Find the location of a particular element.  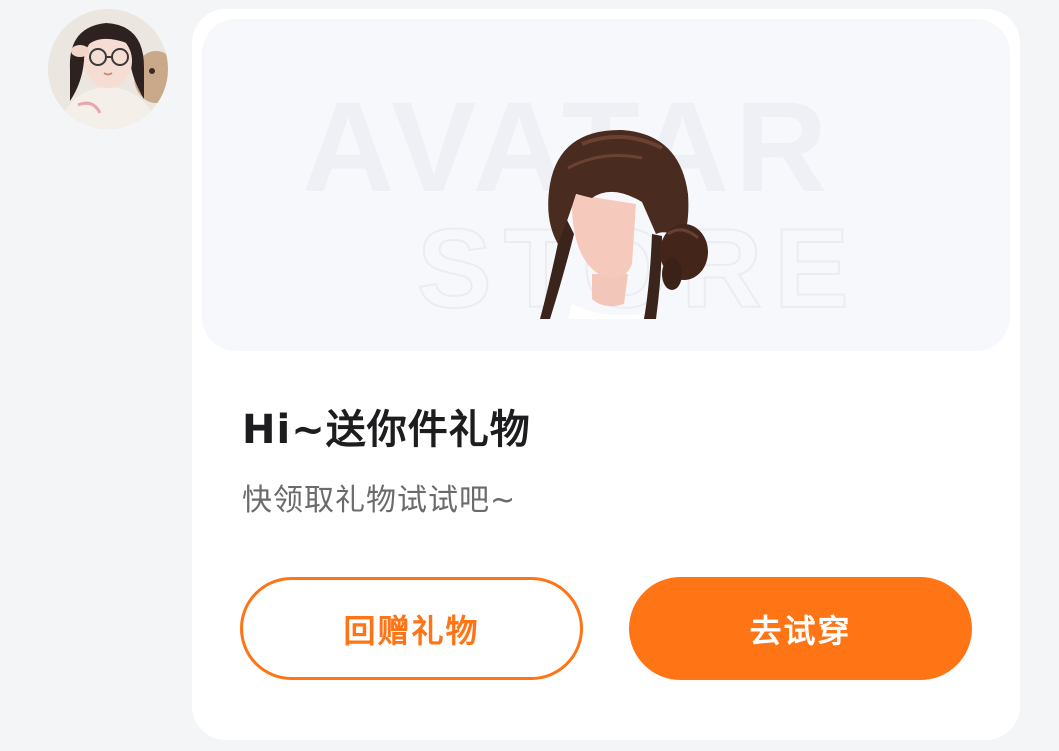

avatar-photo is located at coordinates (108, 69).